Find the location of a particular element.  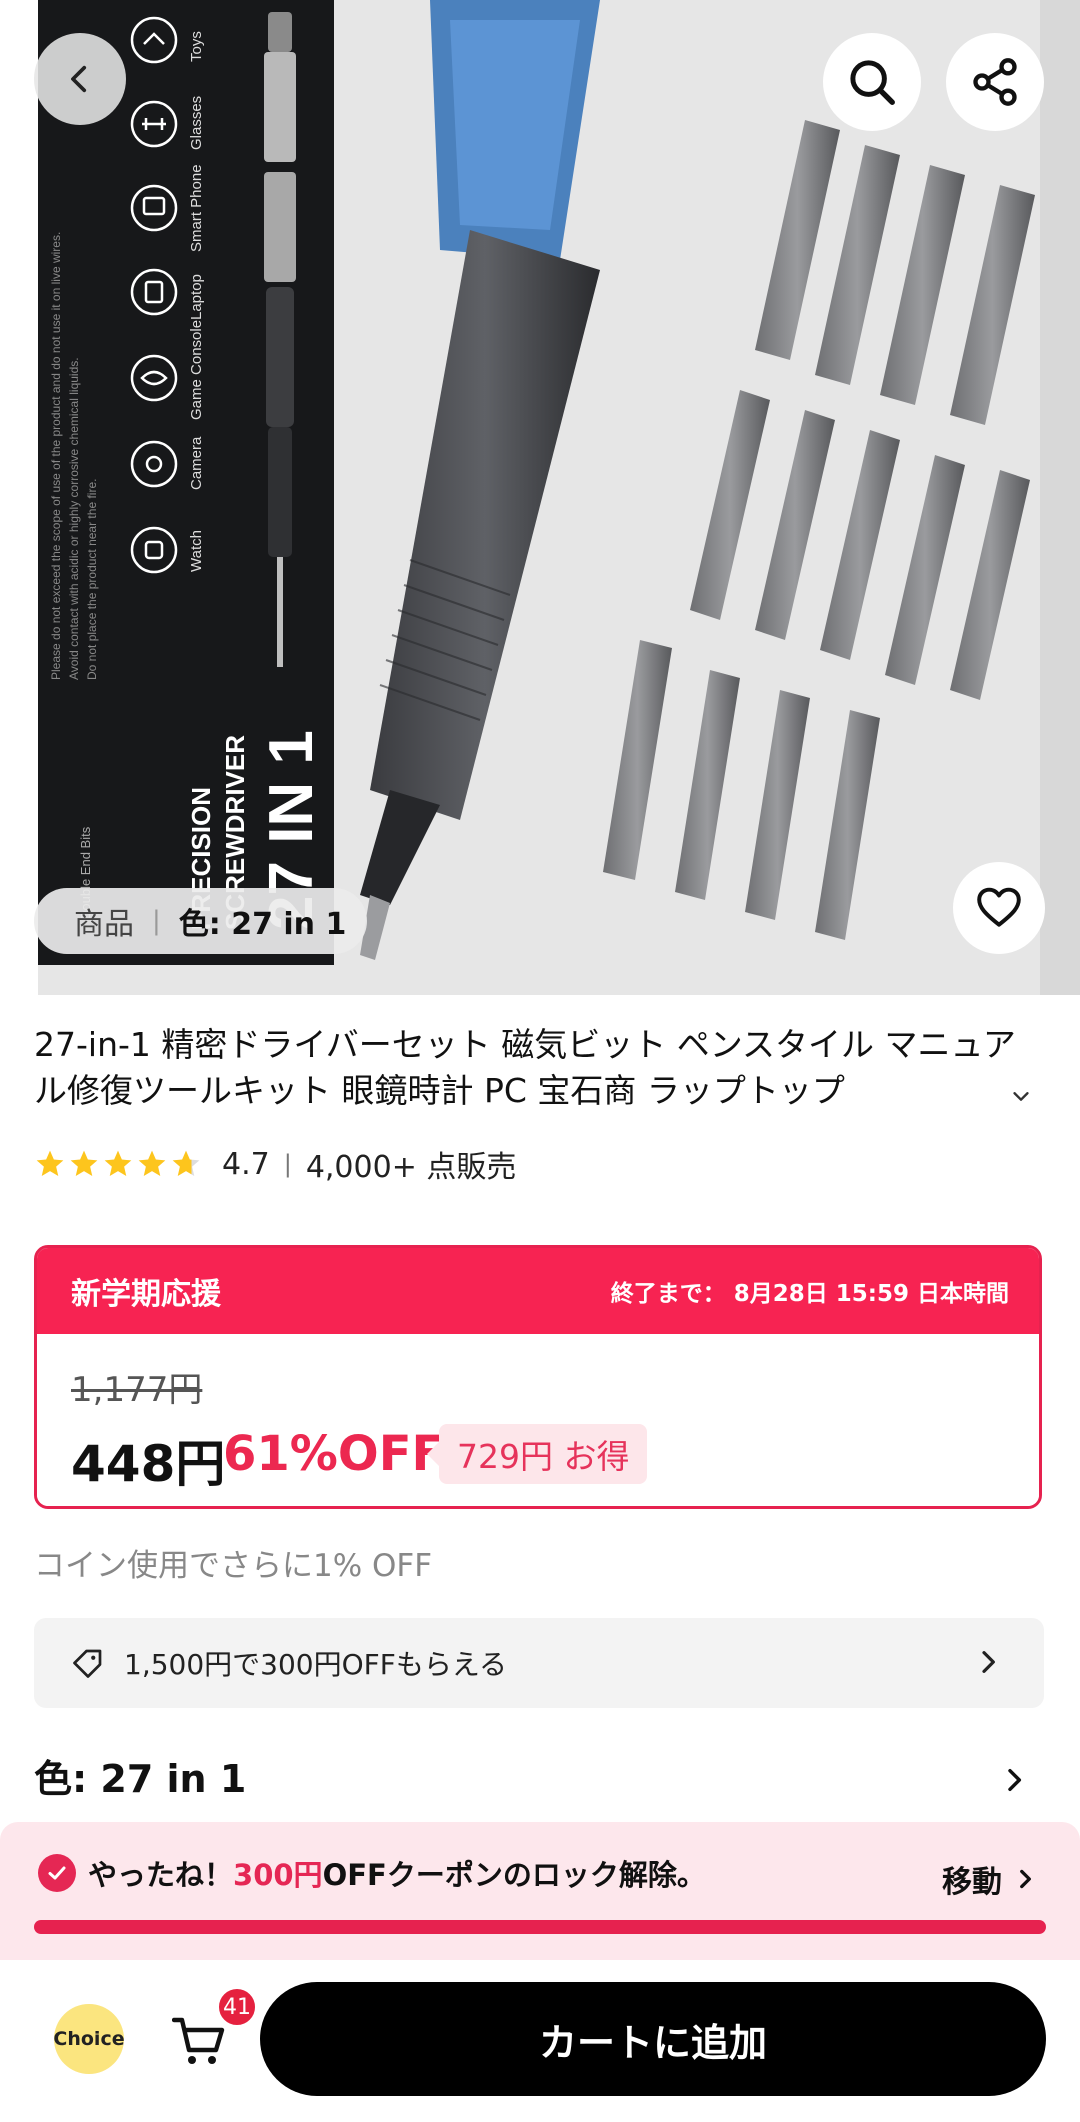

image-edge-left is located at coordinates (19, 497).